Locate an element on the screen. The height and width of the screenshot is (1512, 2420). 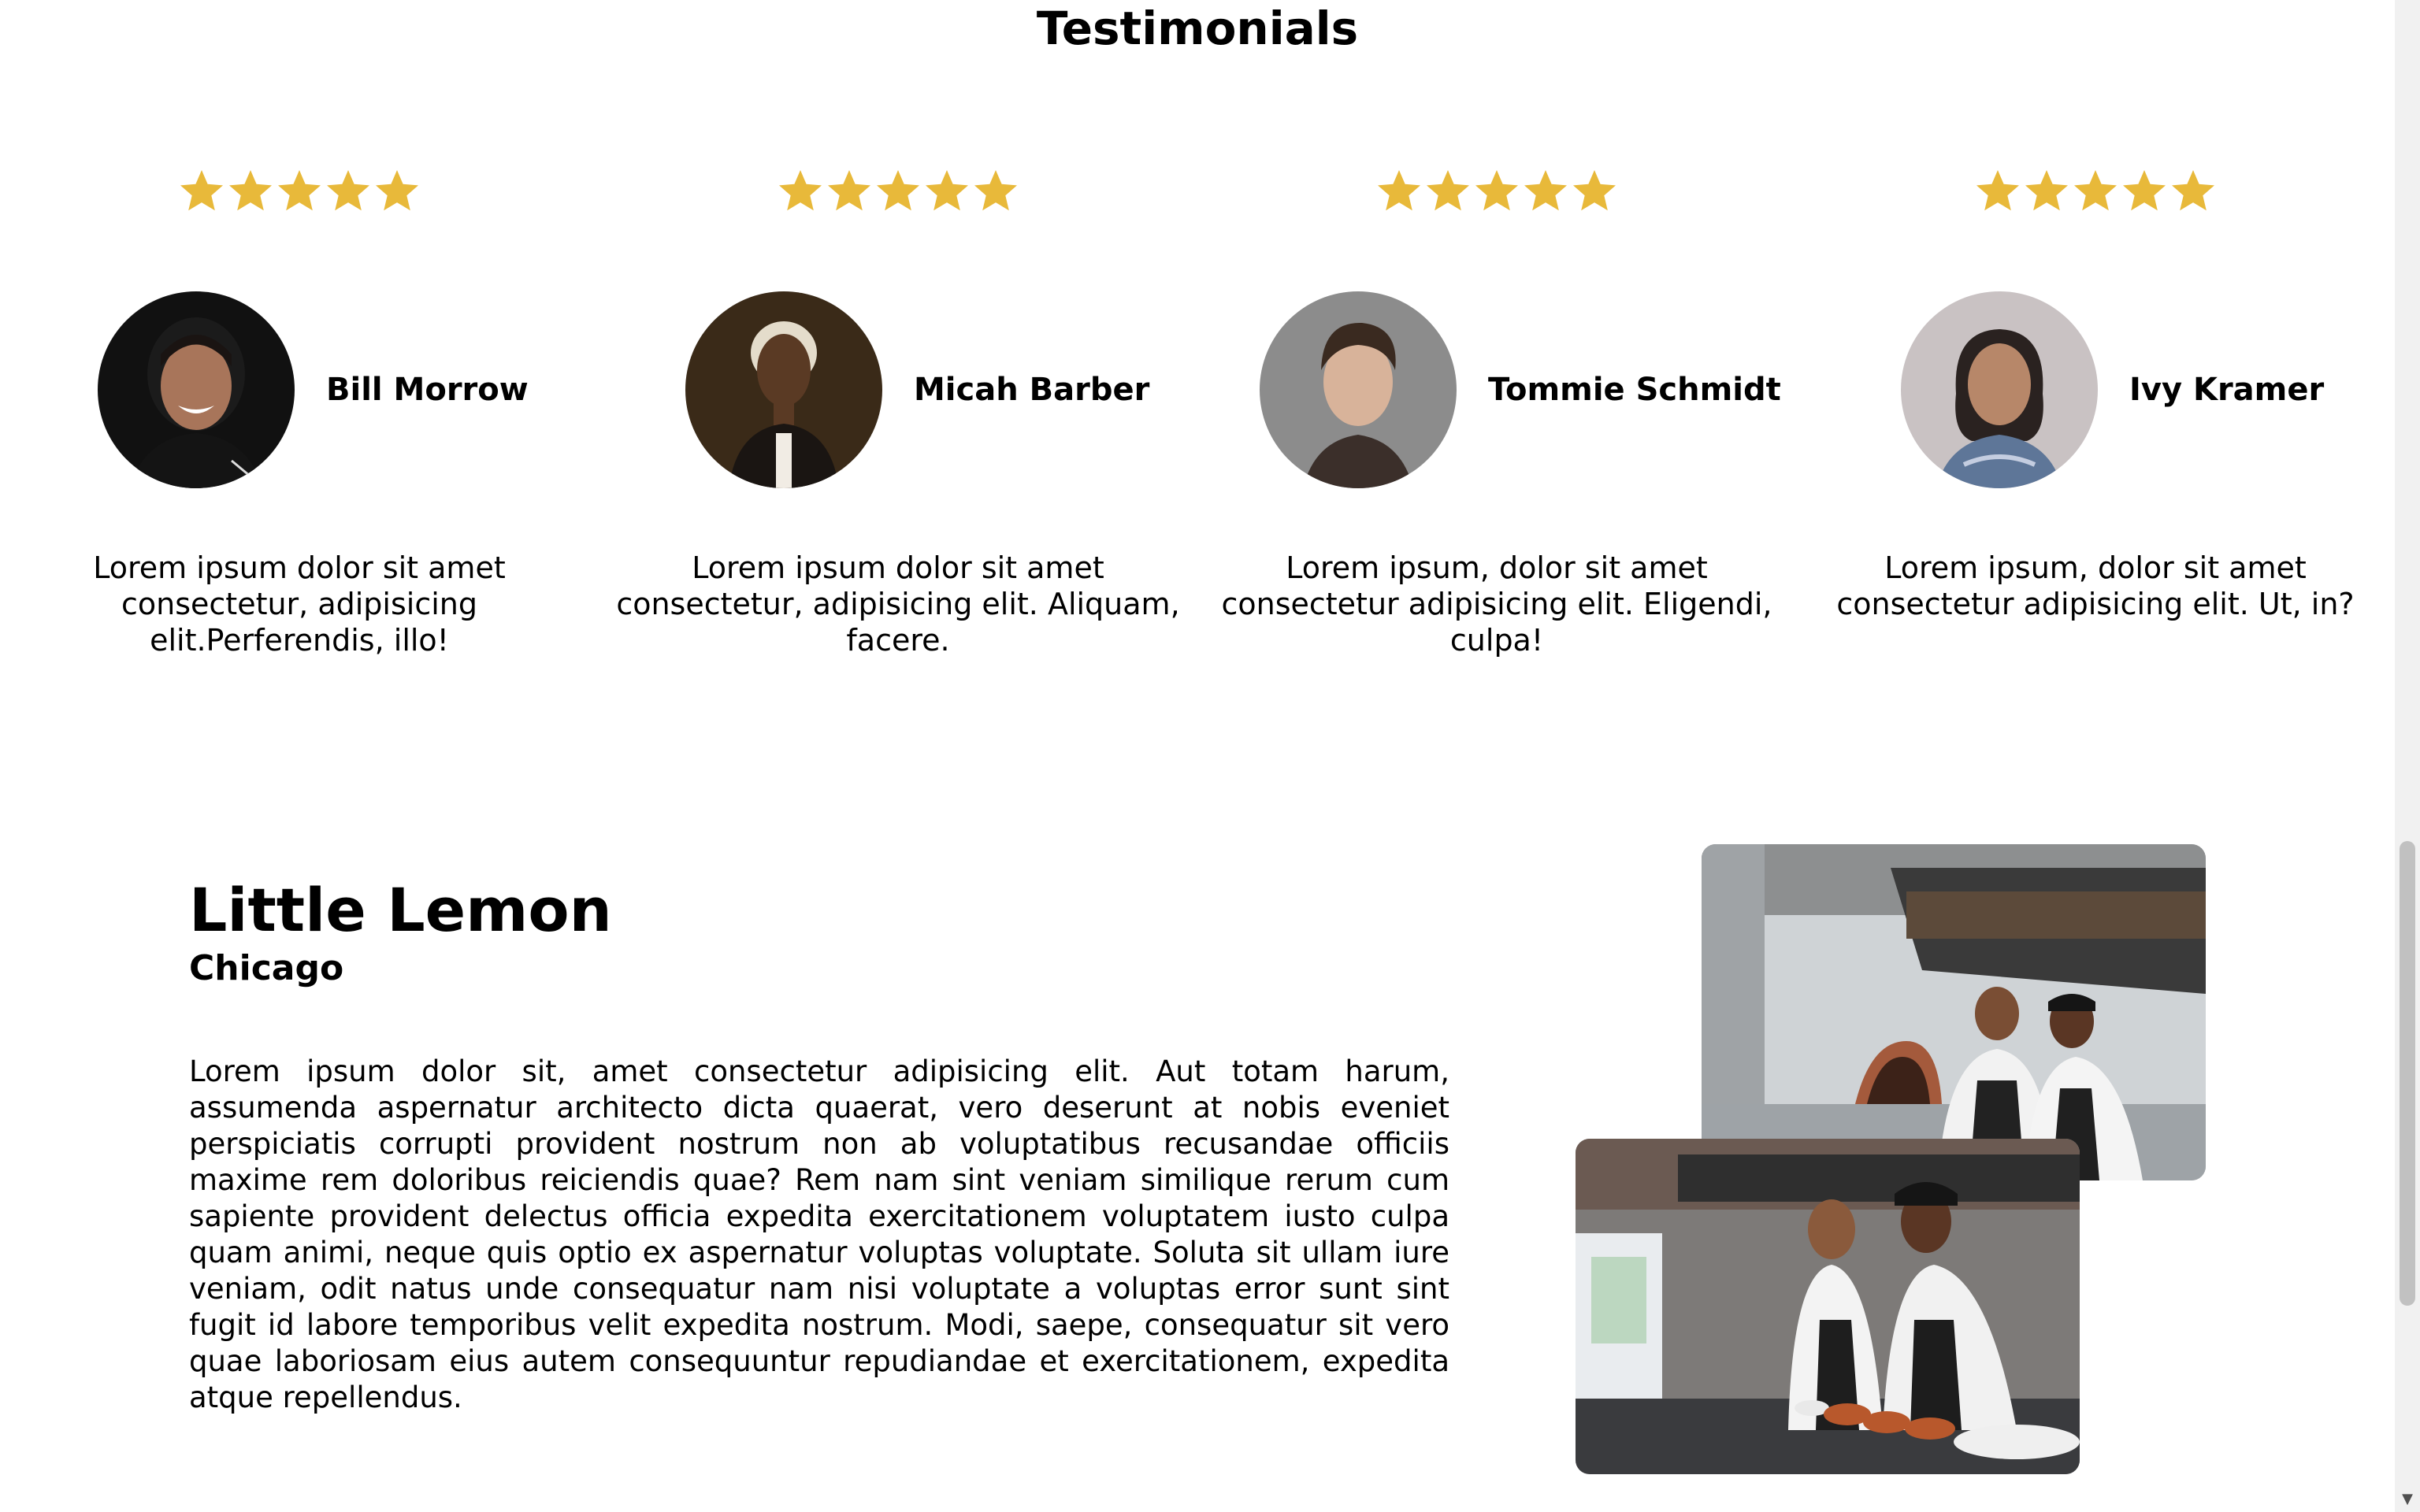
reviewer: Ivy Kramer is located at coordinates (2095, 389).